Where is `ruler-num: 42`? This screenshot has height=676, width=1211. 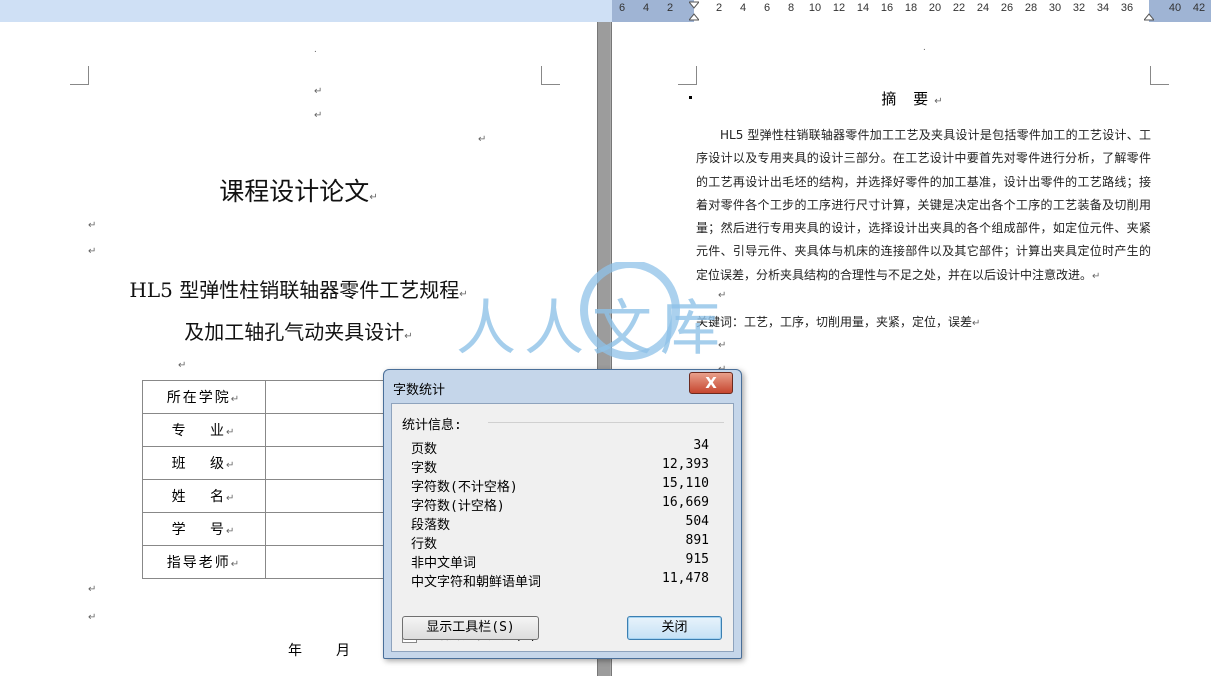 ruler-num: 42 is located at coordinates (1199, 8).